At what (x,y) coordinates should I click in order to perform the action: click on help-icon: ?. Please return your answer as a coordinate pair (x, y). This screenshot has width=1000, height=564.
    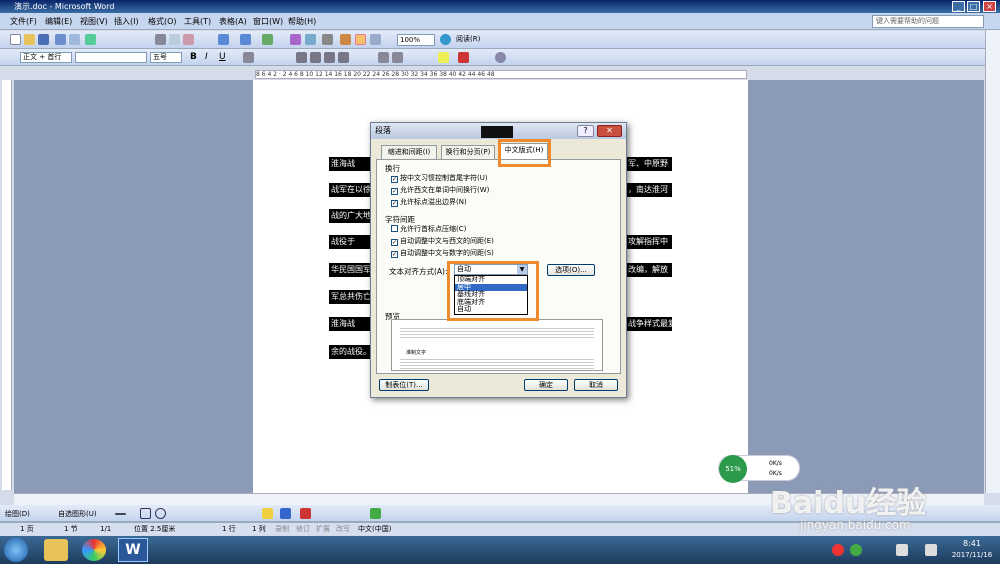
    Looking at the image, I should click on (585, 131).